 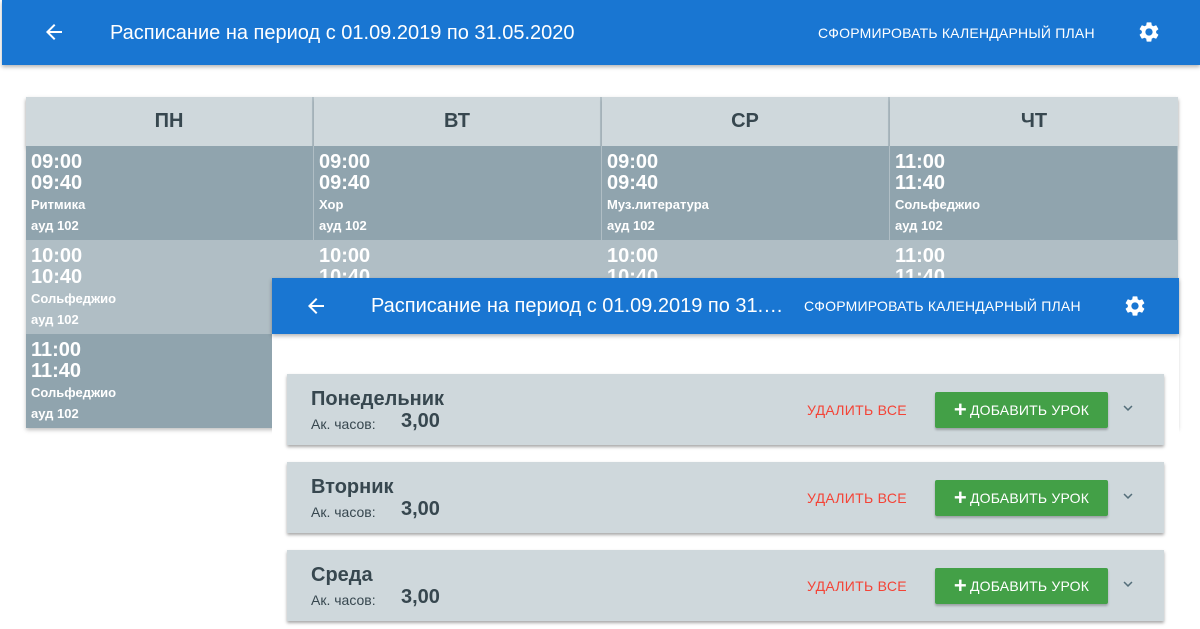 What do you see at coordinates (746, 121) in the screenshot?
I see `weekday-header: СР` at bounding box center [746, 121].